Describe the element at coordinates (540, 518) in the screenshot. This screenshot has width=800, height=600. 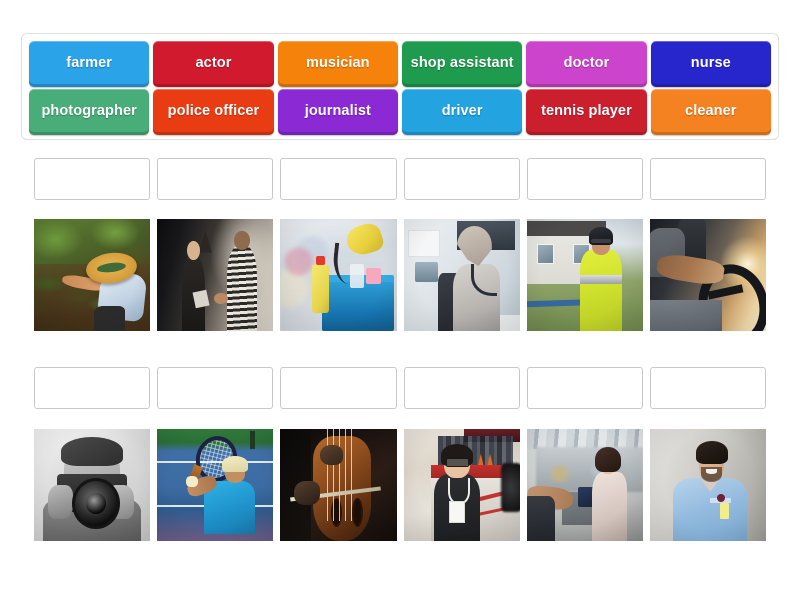
I see `customer-body` at that location.